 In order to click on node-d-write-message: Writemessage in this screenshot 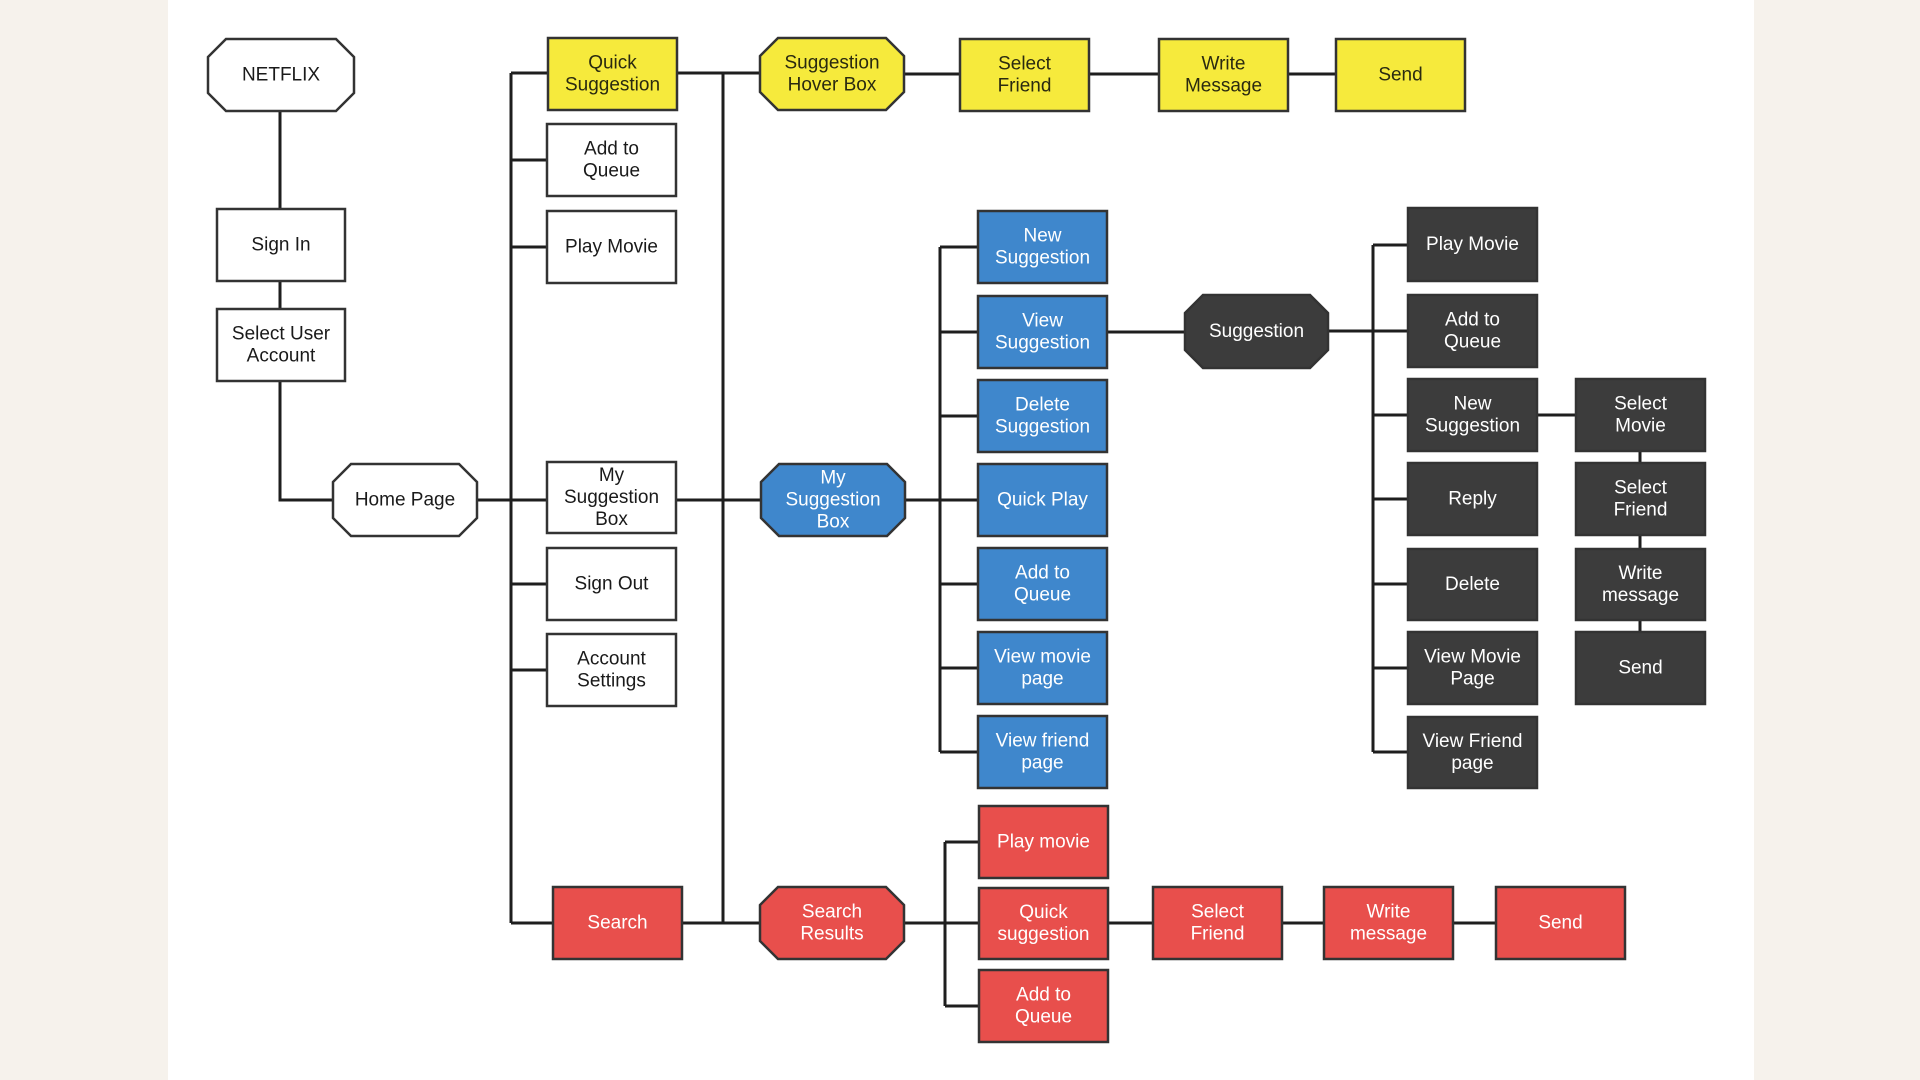, I will do `click(1640, 584)`.